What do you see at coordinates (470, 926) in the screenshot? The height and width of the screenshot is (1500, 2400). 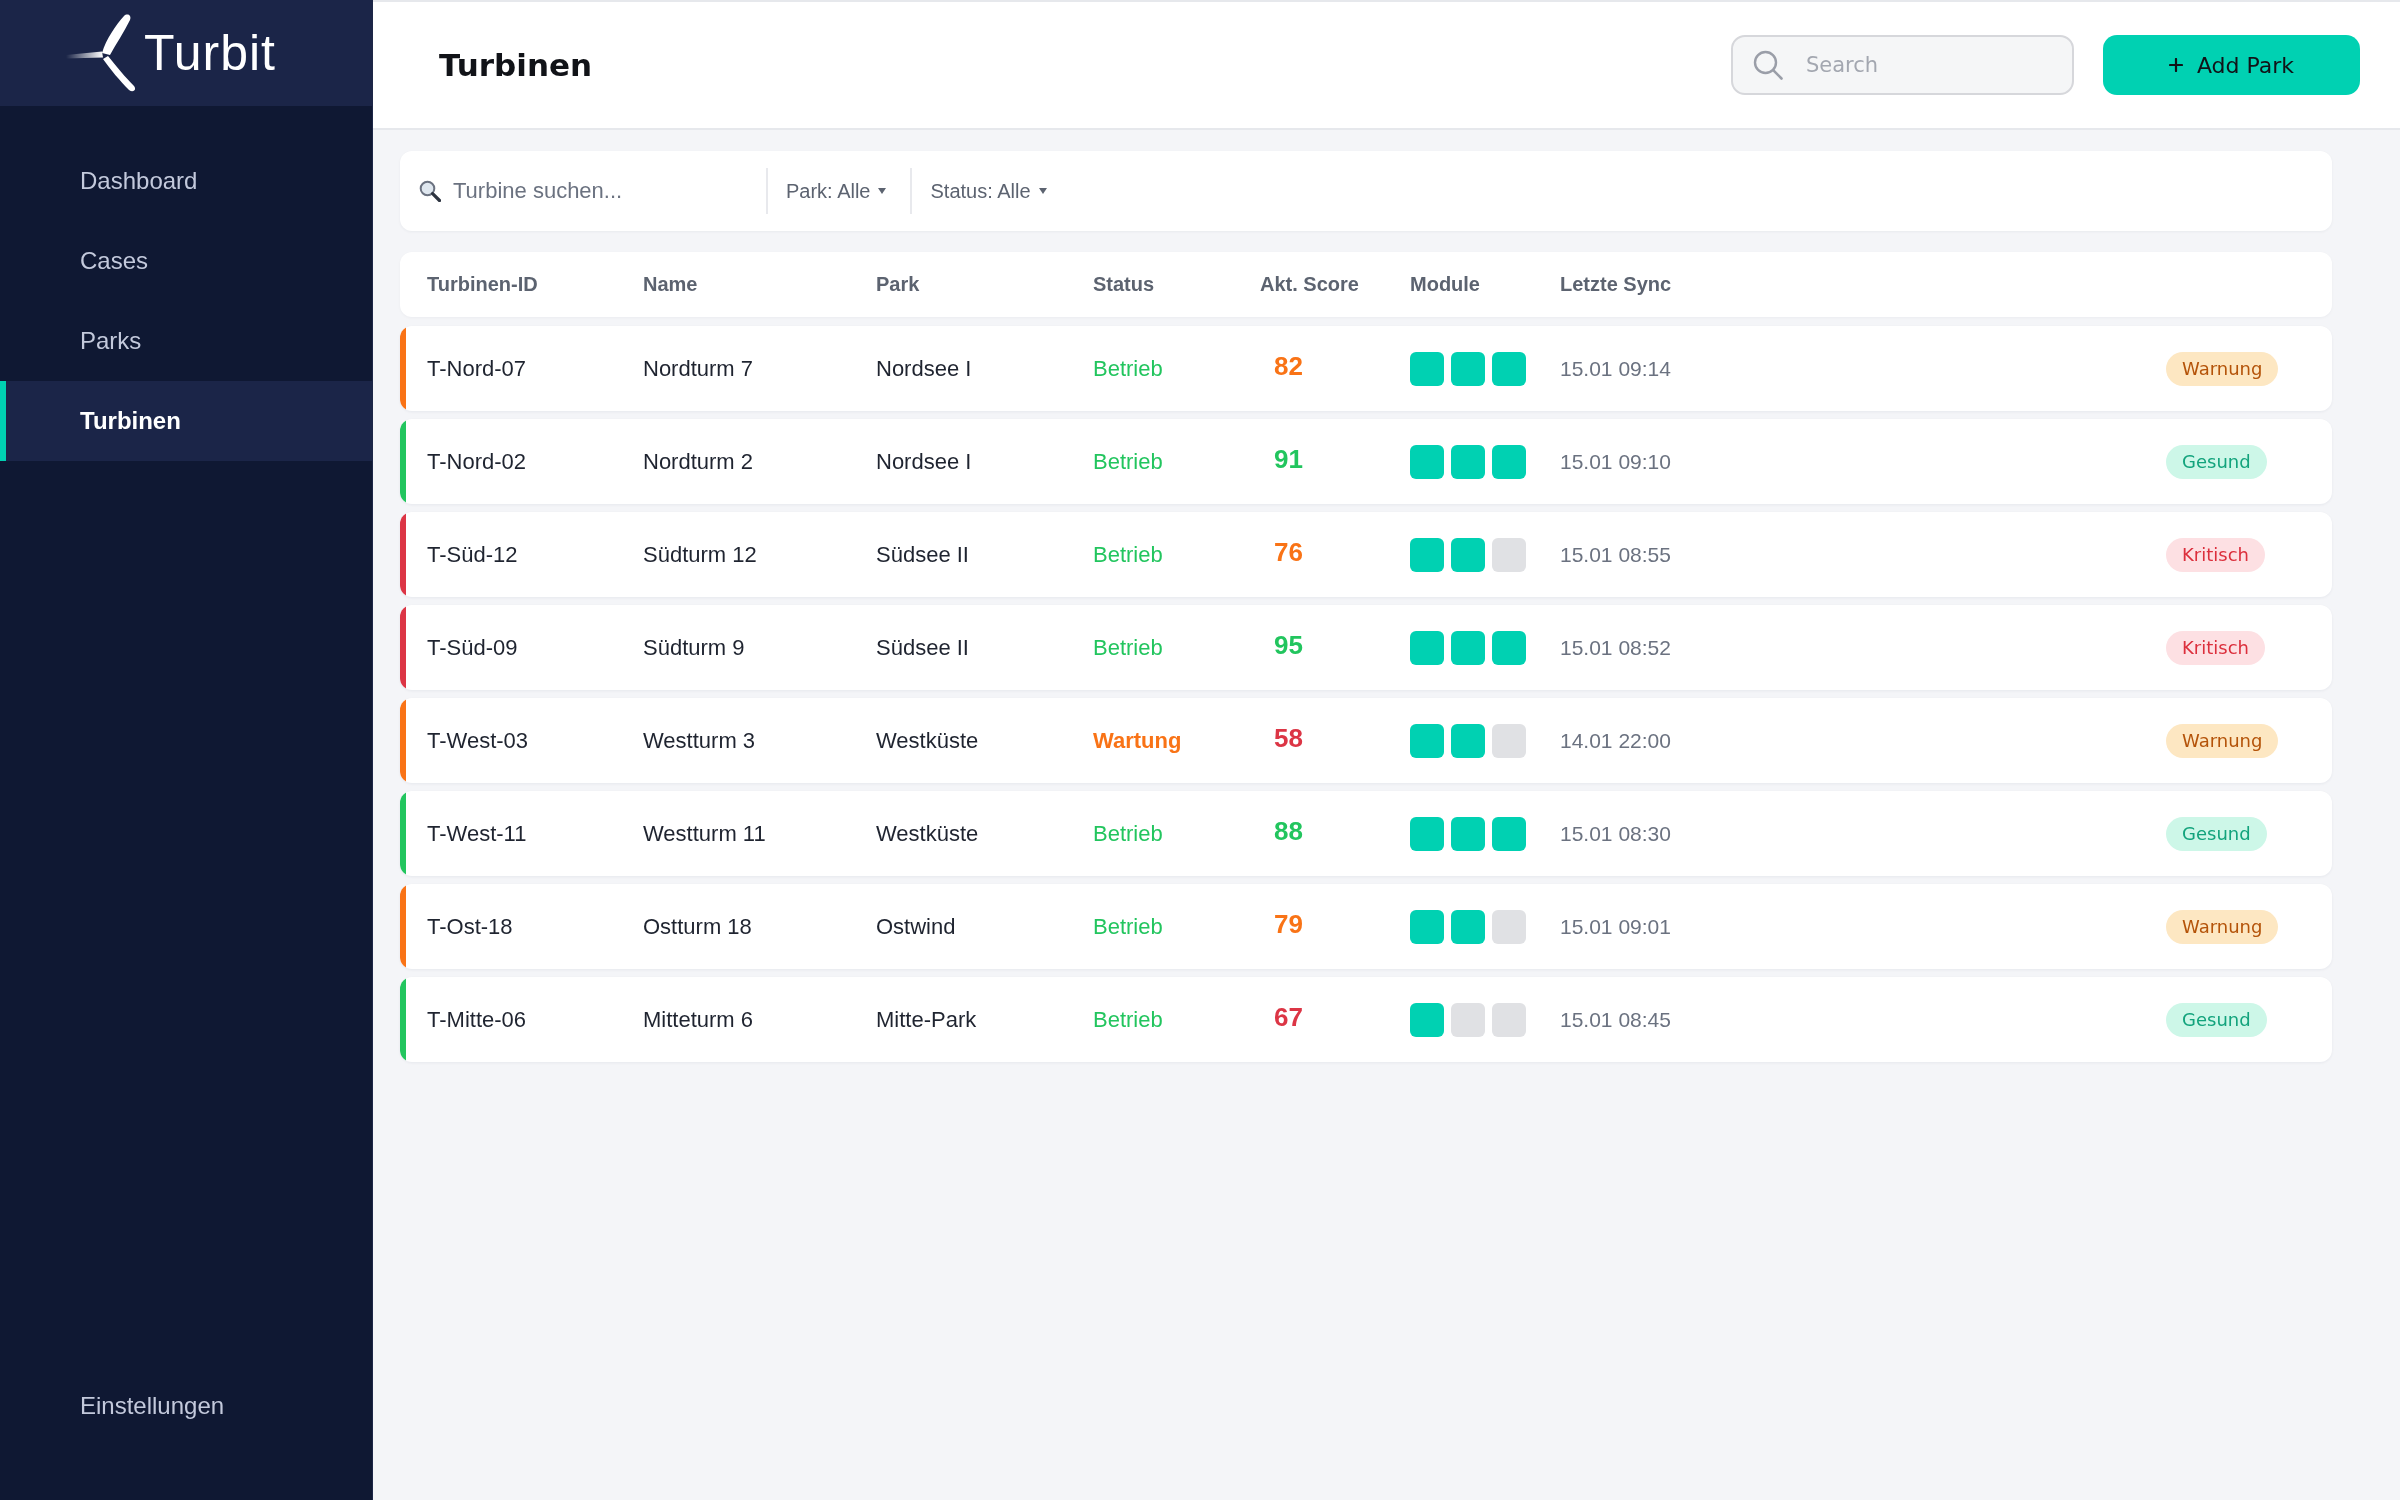 I see `table-cell: T-Ost-18` at bounding box center [470, 926].